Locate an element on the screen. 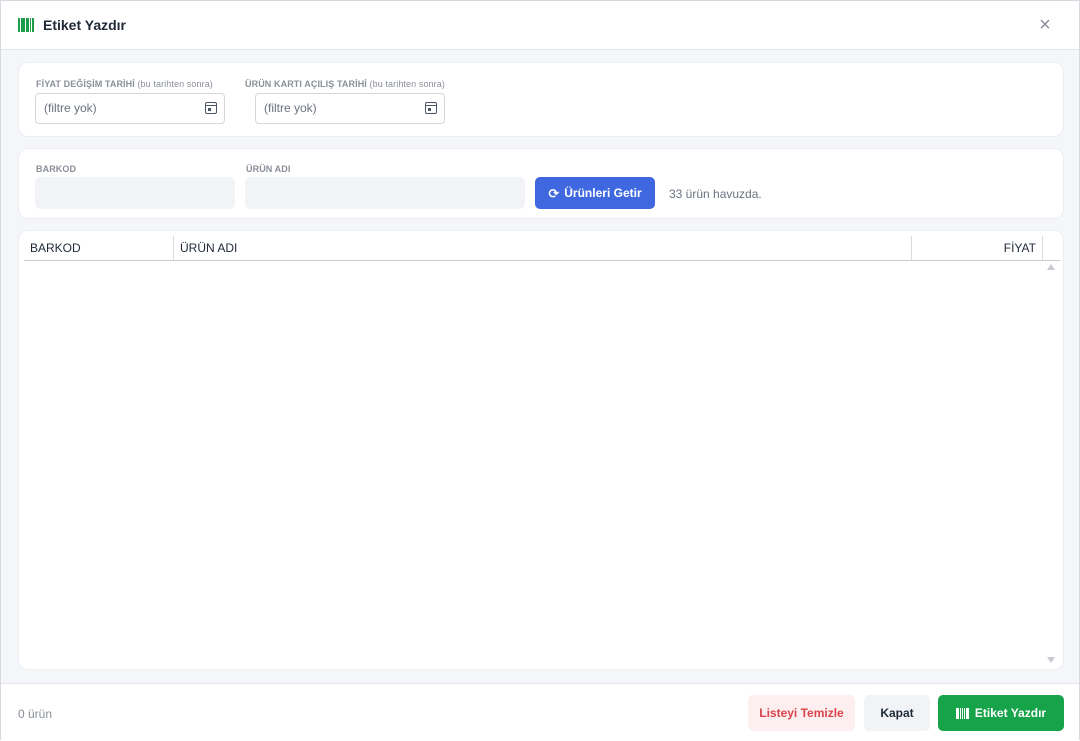 This screenshot has width=1080, height=741. product-name-input is located at coordinates (385, 193).